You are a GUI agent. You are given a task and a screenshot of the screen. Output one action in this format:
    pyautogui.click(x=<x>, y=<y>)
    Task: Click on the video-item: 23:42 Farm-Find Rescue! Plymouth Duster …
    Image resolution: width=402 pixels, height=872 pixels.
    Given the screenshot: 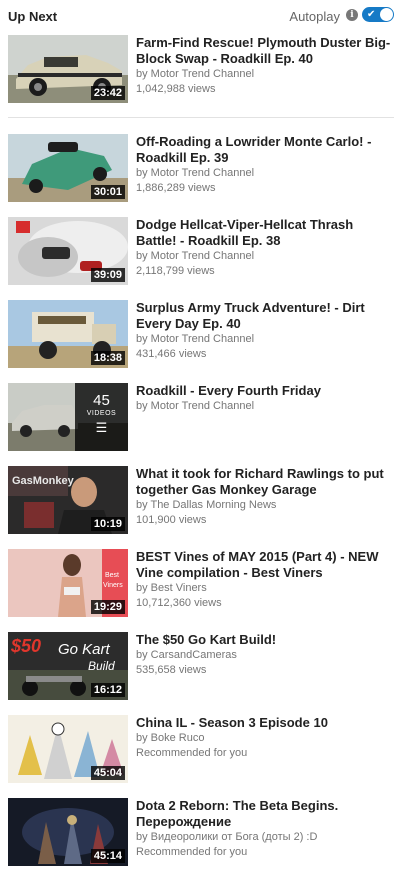 What is the action you would take?
    pyautogui.click(x=201, y=70)
    